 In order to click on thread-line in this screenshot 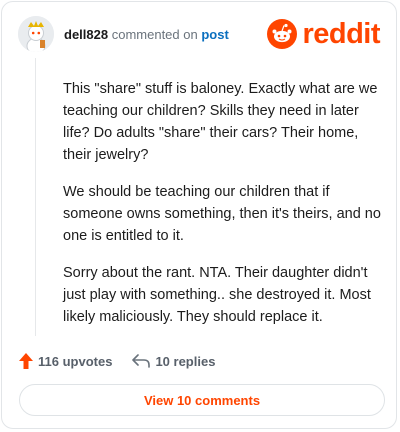, I will do `click(35, 197)`.